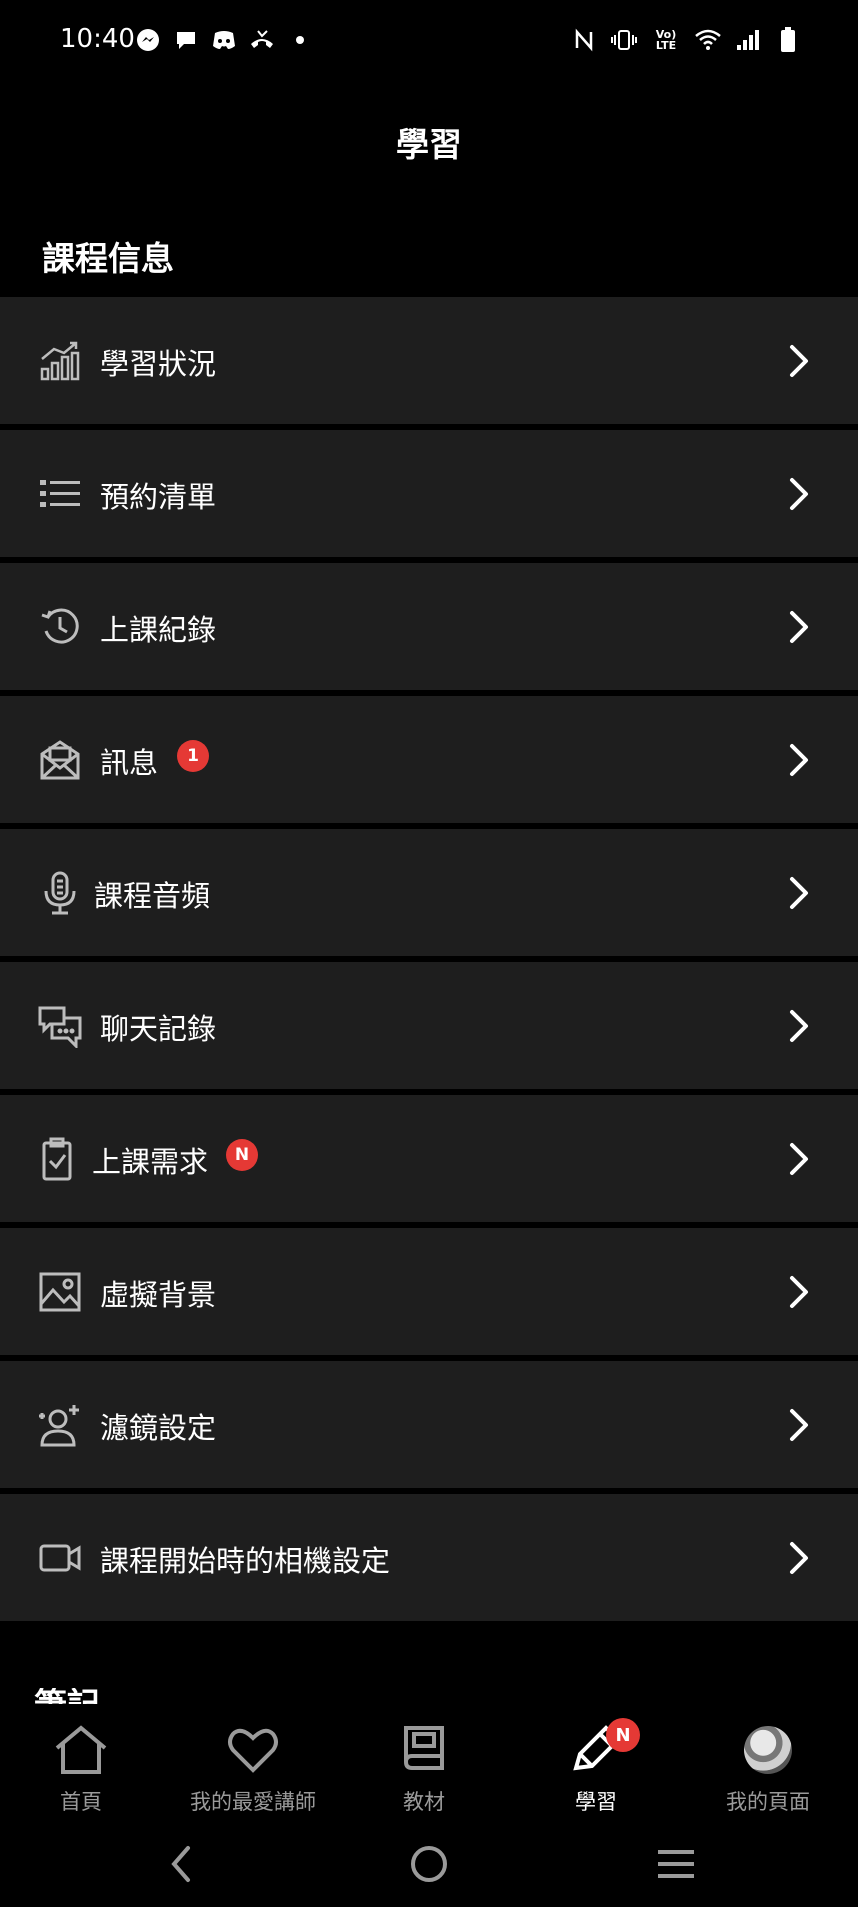 The width and height of the screenshot is (858, 1907). I want to click on menu-item-booking-list: 預約清單, so click(429, 493).